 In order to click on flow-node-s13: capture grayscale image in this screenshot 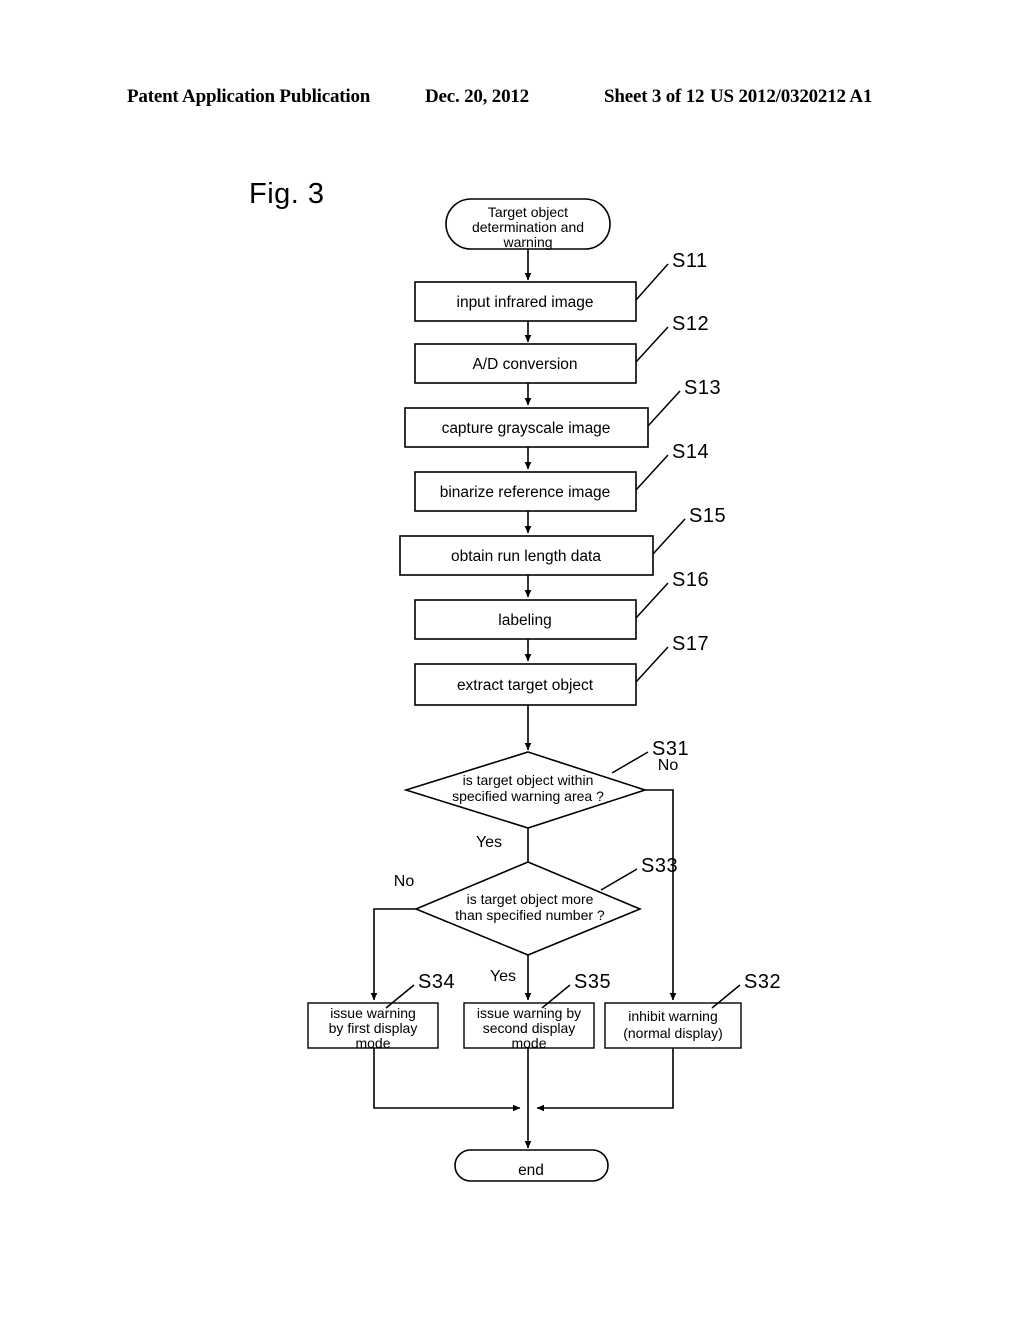, I will do `click(526, 427)`.